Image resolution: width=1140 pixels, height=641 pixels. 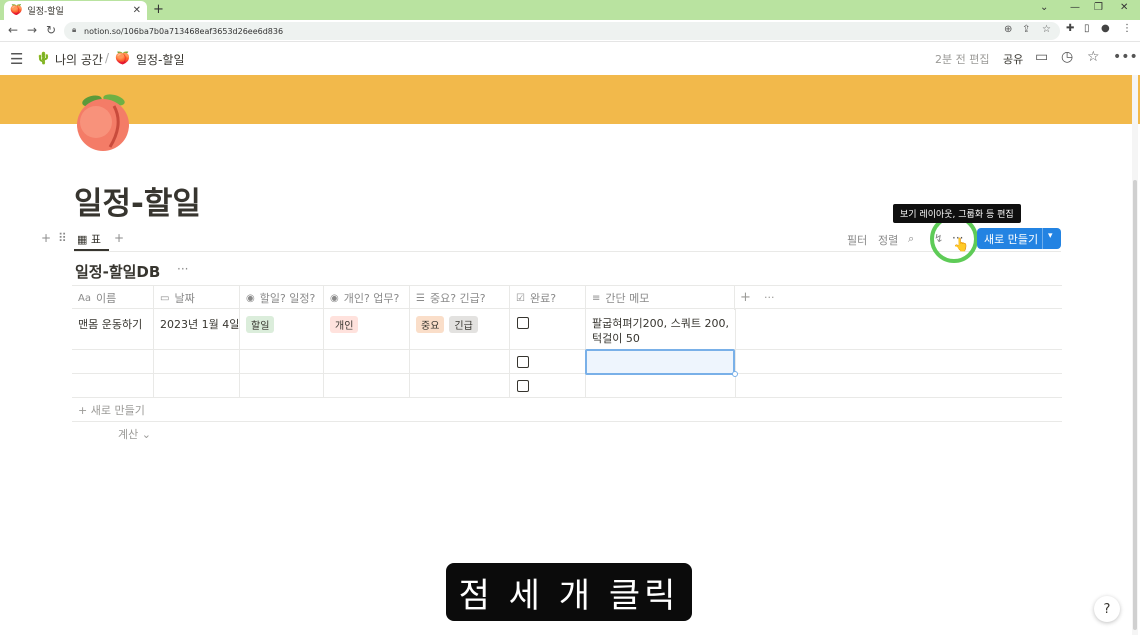 What do you see at coordinates (32, 30) in the screenshot?
I see `forward-icon: →` at bounding box center [32, 30].